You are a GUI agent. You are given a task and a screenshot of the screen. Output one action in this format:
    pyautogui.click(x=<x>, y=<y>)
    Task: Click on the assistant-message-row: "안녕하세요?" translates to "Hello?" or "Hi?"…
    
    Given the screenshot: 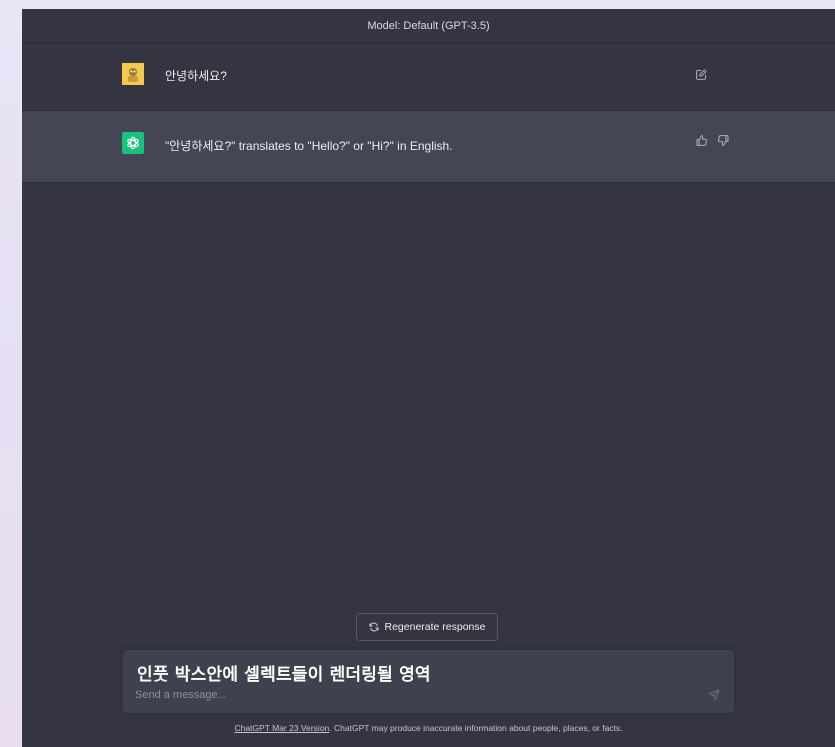 What is the action you would take?
    pyautogui.click(x=428, y=147)
    